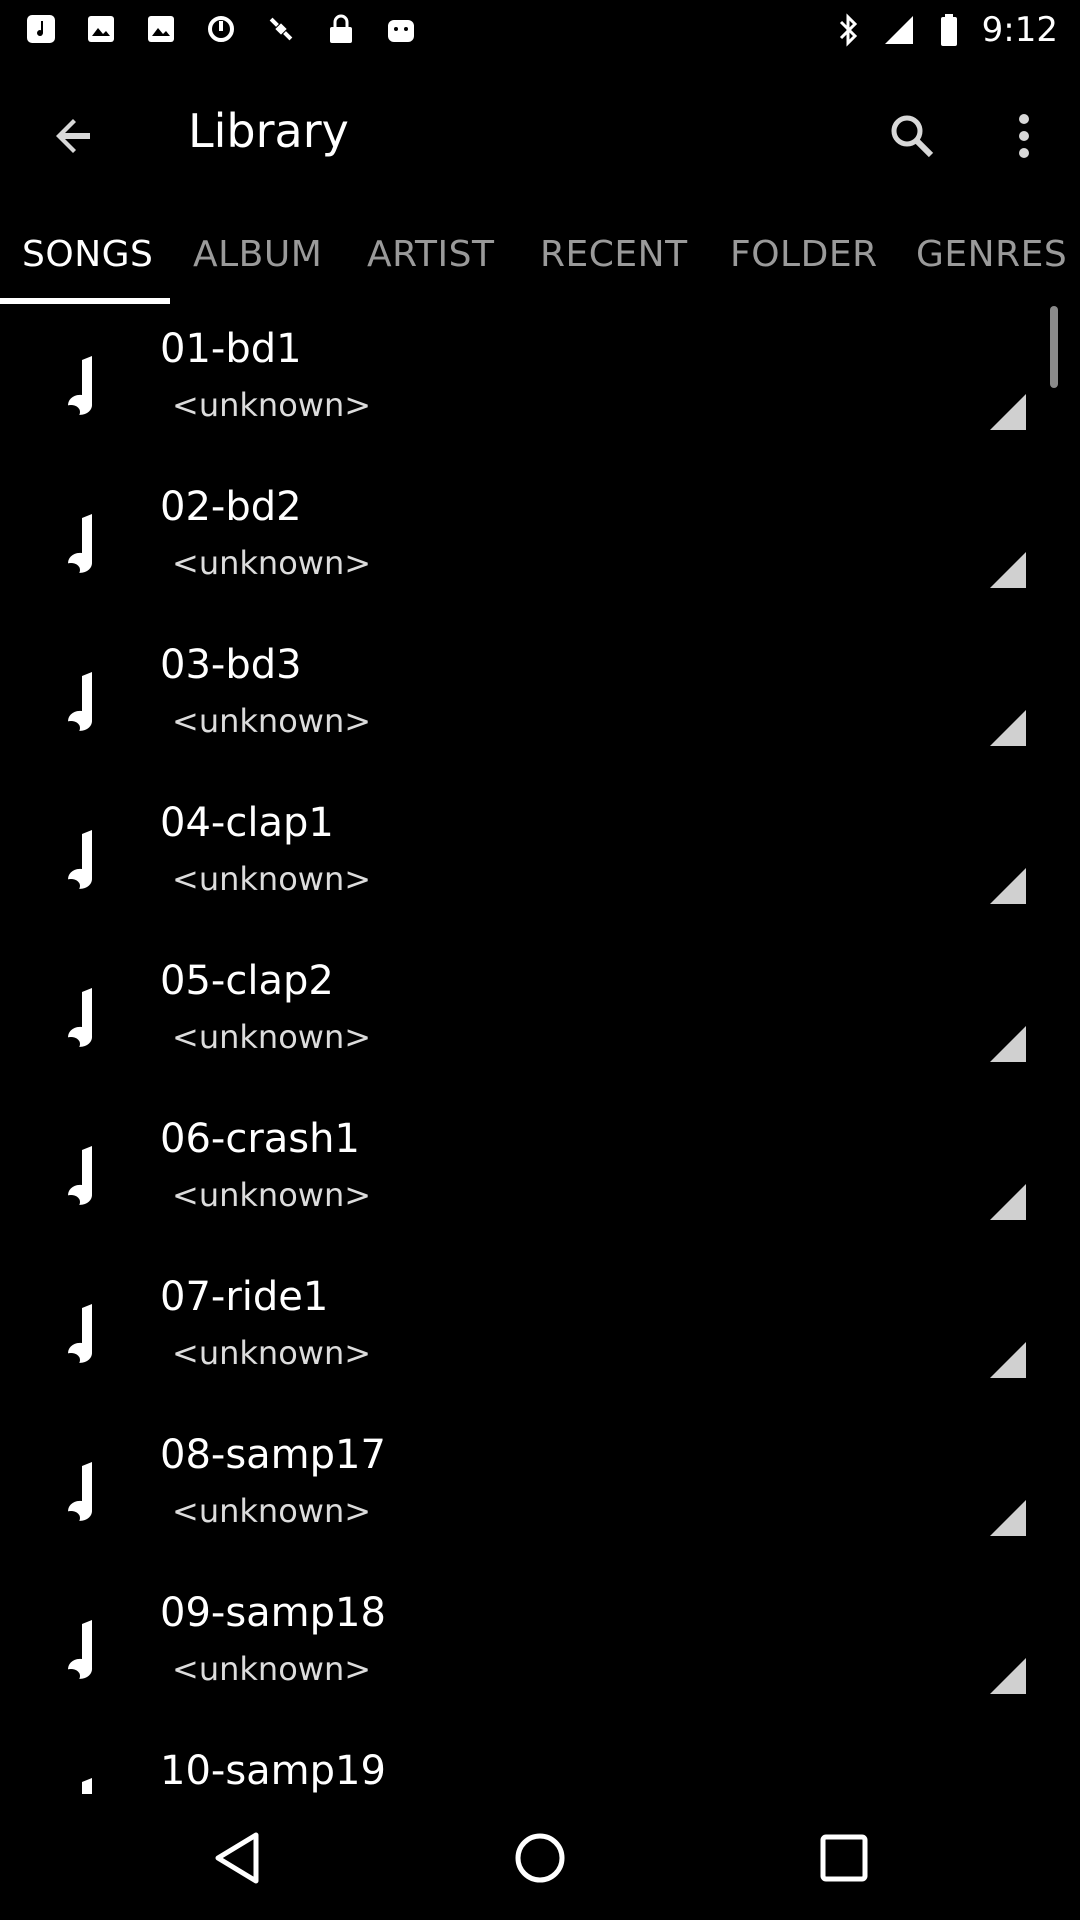  Describe the element at coordinates (849, 30) in the screenshot. I see `bluetooth-icon` at that location.